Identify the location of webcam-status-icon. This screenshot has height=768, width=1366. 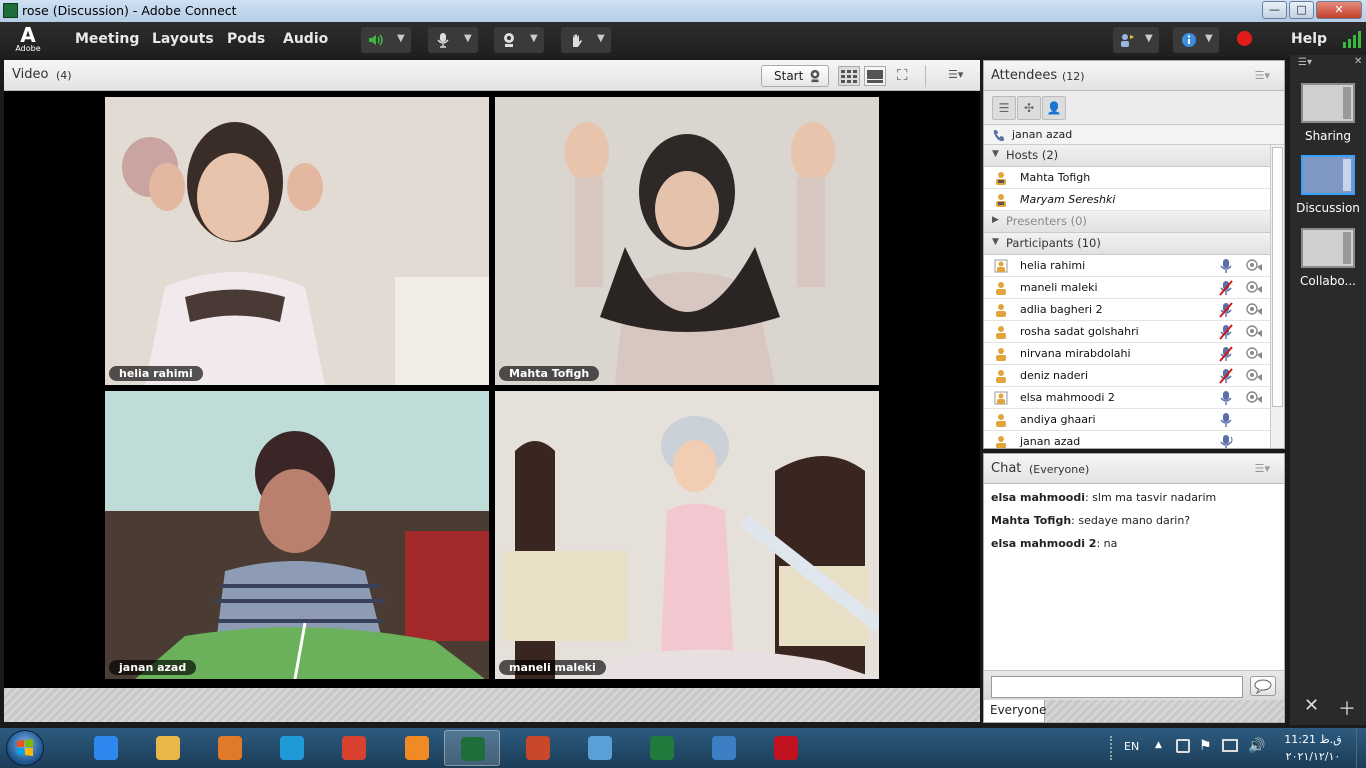
(1254, 353).